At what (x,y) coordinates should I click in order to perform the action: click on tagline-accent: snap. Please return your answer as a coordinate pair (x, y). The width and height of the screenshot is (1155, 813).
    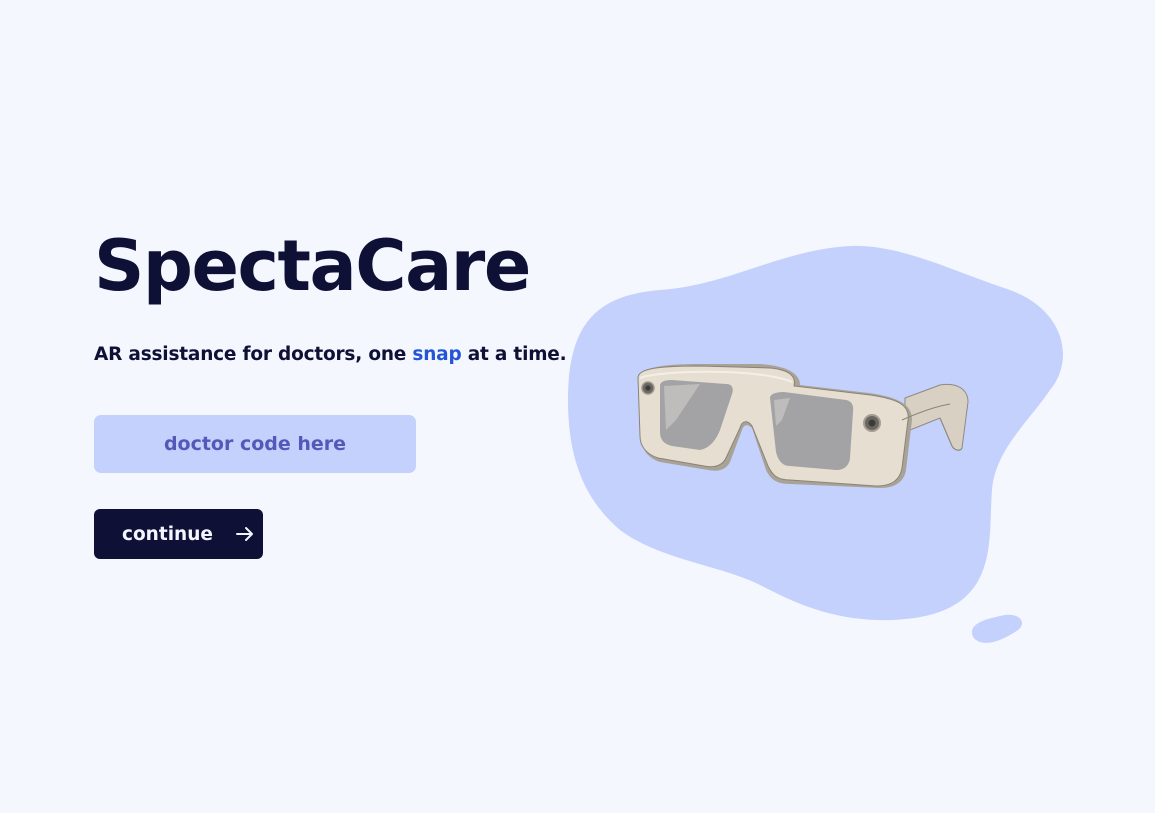
    Looking at the image, I should click on (437, 354).